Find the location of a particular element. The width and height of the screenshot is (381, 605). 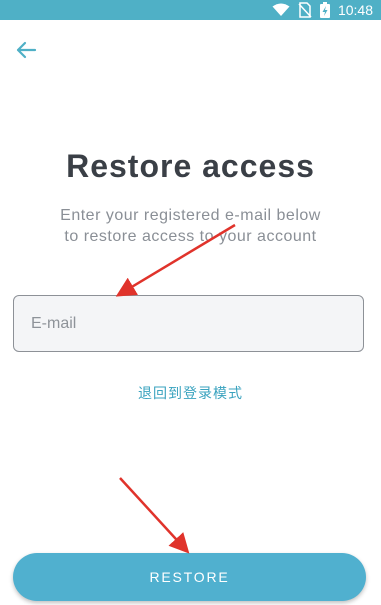

back-button is located at coordinates (26, 50).